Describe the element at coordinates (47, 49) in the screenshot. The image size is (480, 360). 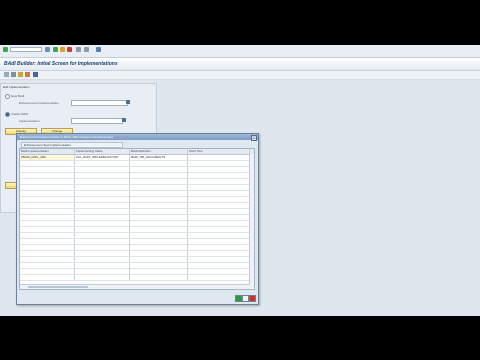
I see `save-icon` at that location.